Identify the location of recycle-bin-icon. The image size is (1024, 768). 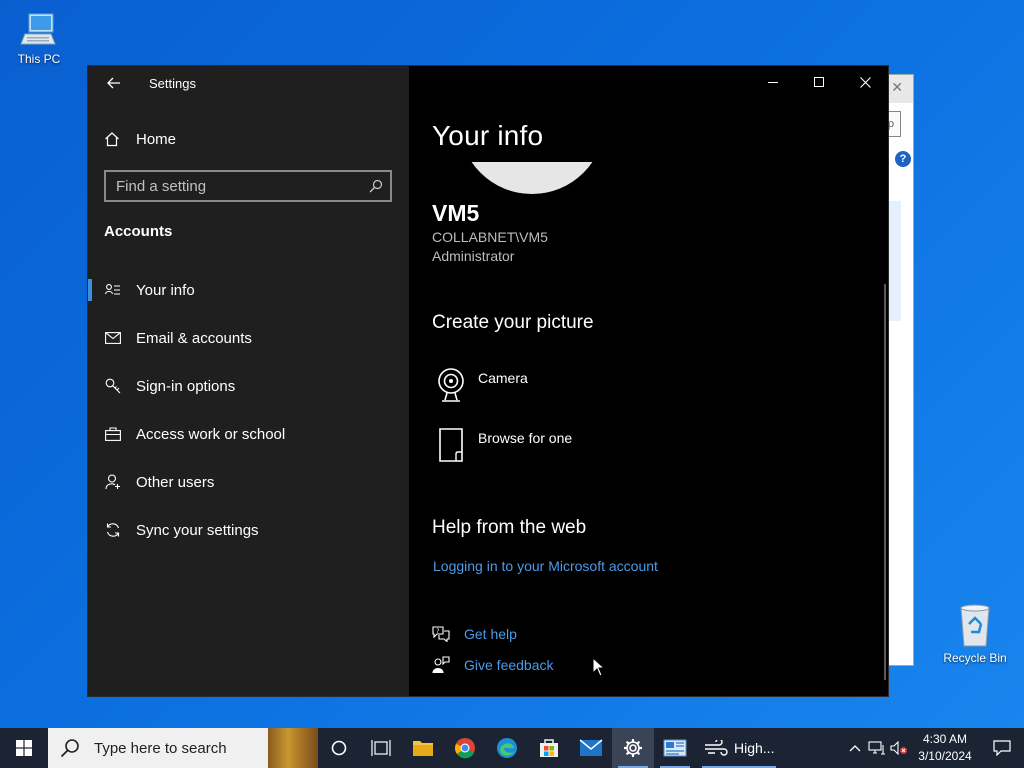
(975, 625).